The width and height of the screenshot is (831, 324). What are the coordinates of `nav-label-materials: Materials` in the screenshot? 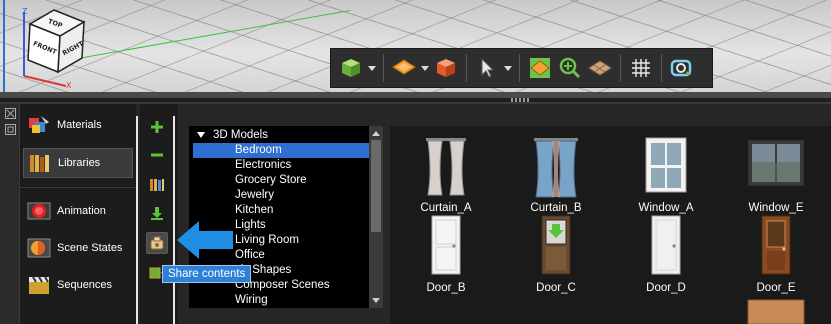 It's located at (79, 125).